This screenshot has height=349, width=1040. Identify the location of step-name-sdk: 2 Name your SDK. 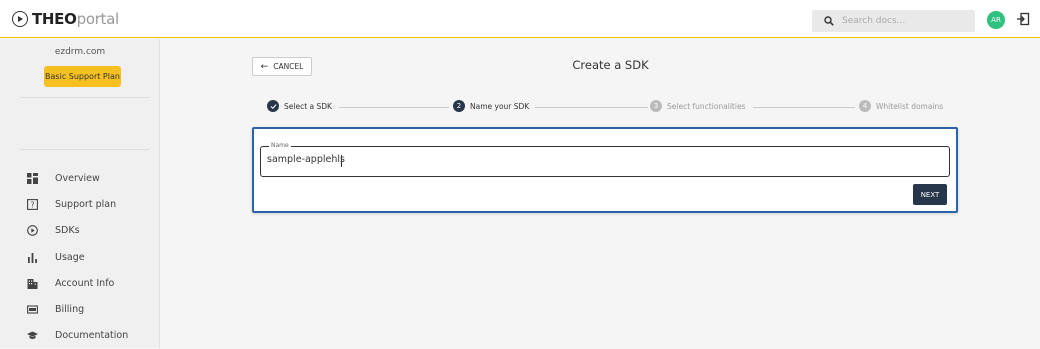
(491, 106).